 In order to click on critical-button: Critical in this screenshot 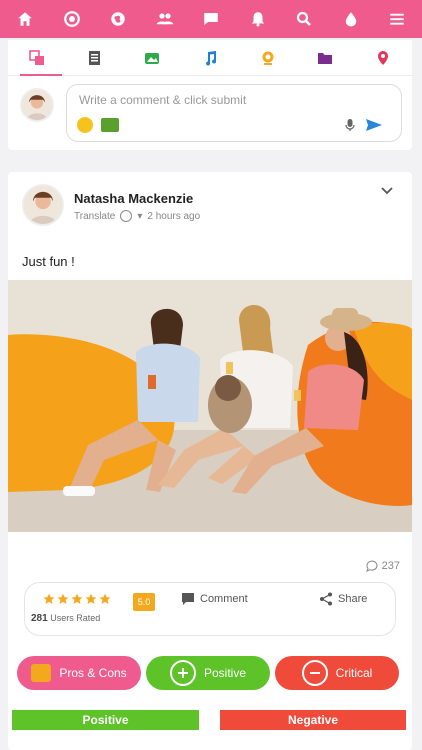, I will do `click(337, 673)`.